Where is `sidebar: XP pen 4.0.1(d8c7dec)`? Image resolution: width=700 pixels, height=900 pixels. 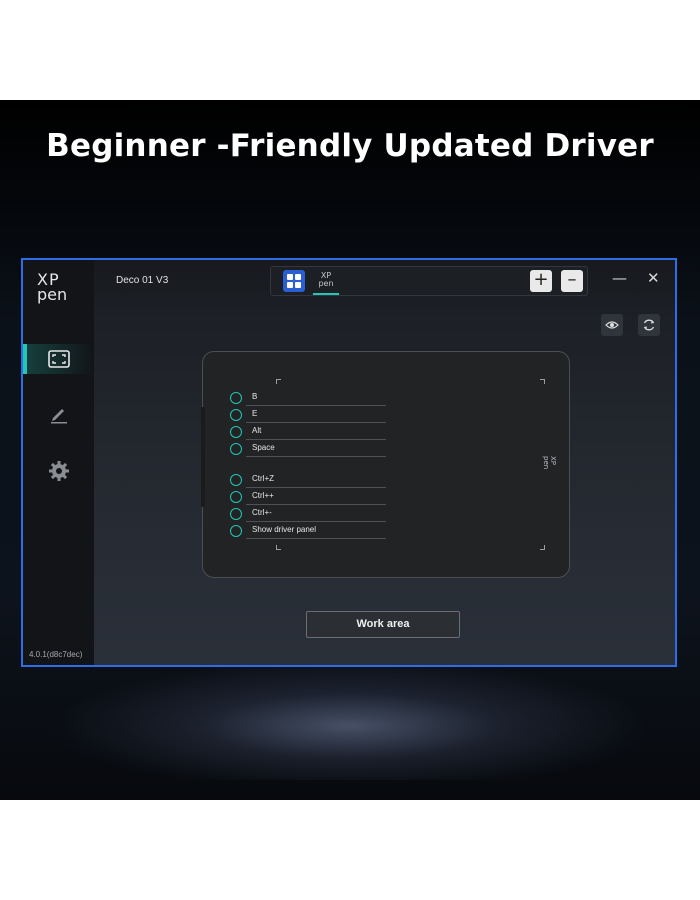 sidebar: XP pen 4.0.1(d8c7dec) is located at coordinates (58, 462).